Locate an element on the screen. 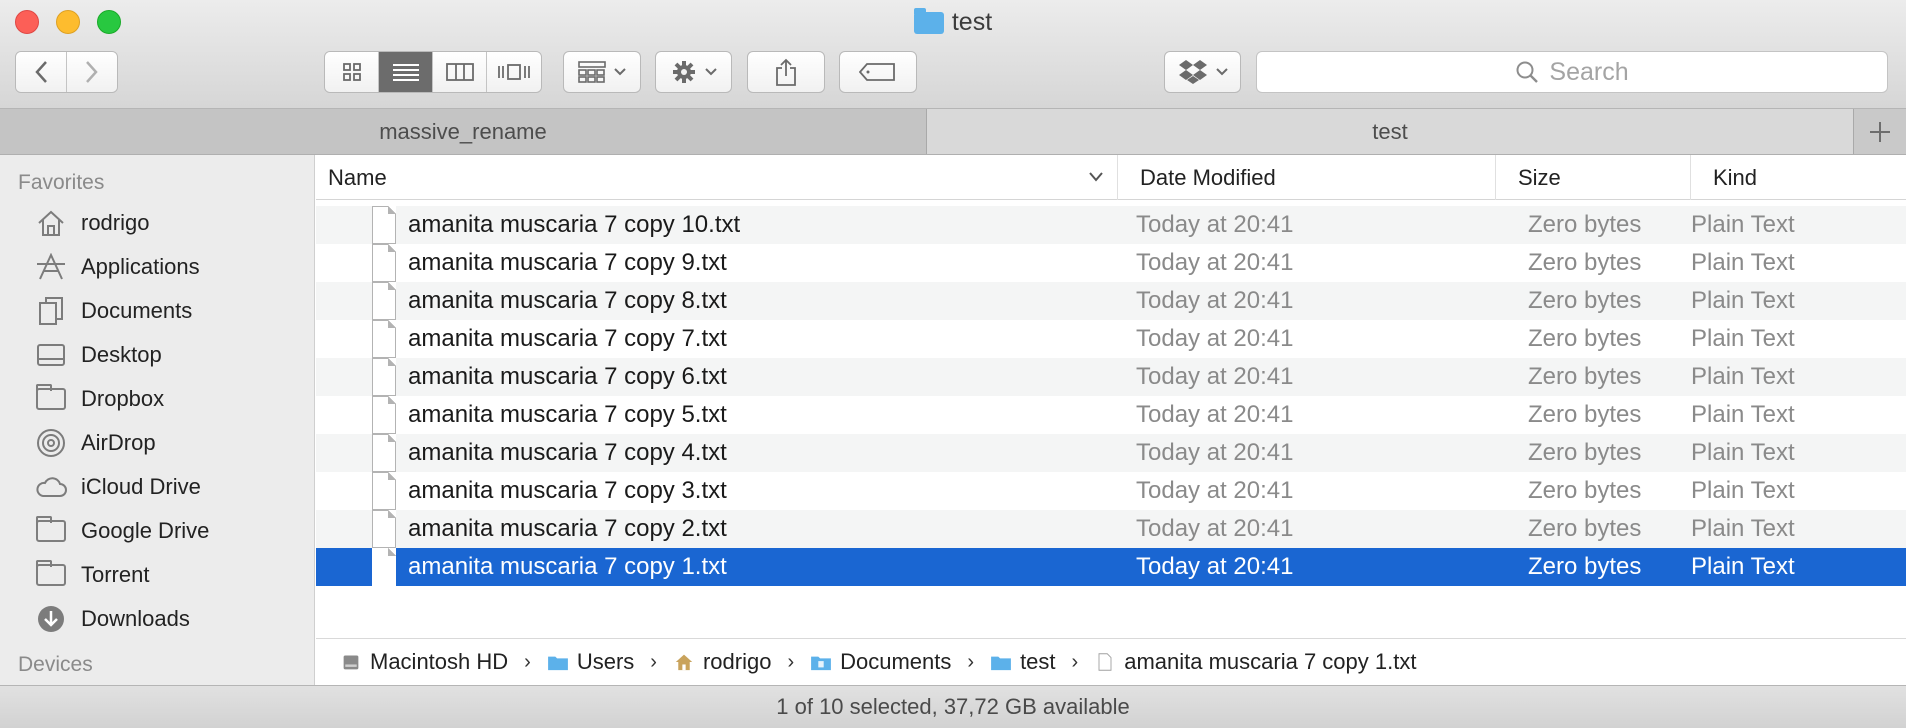  chevron-right-icon is located at coordinates (91, 72).